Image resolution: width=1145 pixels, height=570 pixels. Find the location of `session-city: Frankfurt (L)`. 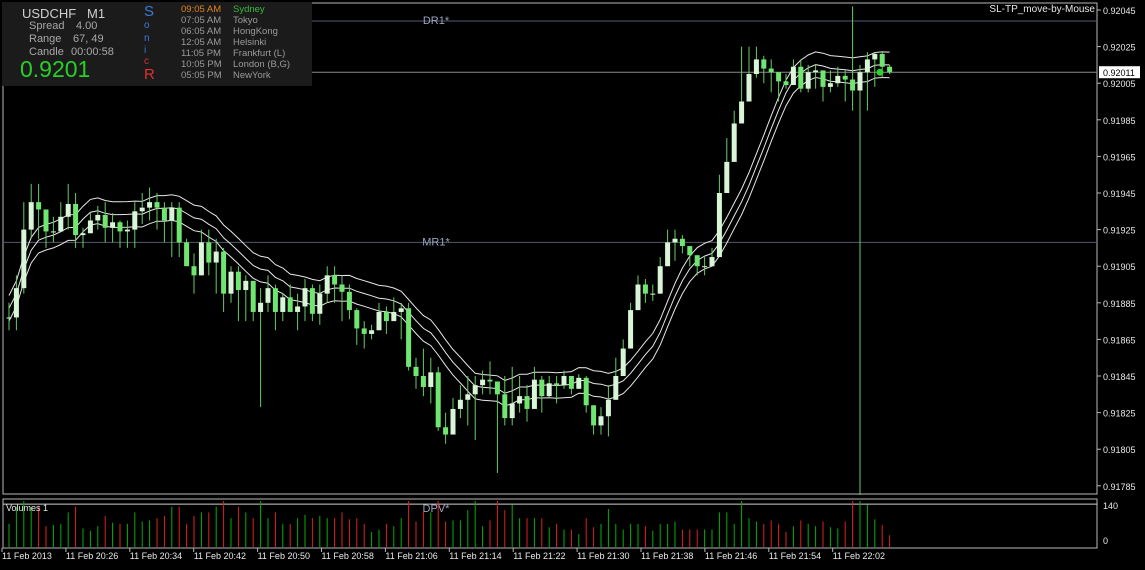

session-city: Frankfurt (L) is located at coordinates (259, 53).